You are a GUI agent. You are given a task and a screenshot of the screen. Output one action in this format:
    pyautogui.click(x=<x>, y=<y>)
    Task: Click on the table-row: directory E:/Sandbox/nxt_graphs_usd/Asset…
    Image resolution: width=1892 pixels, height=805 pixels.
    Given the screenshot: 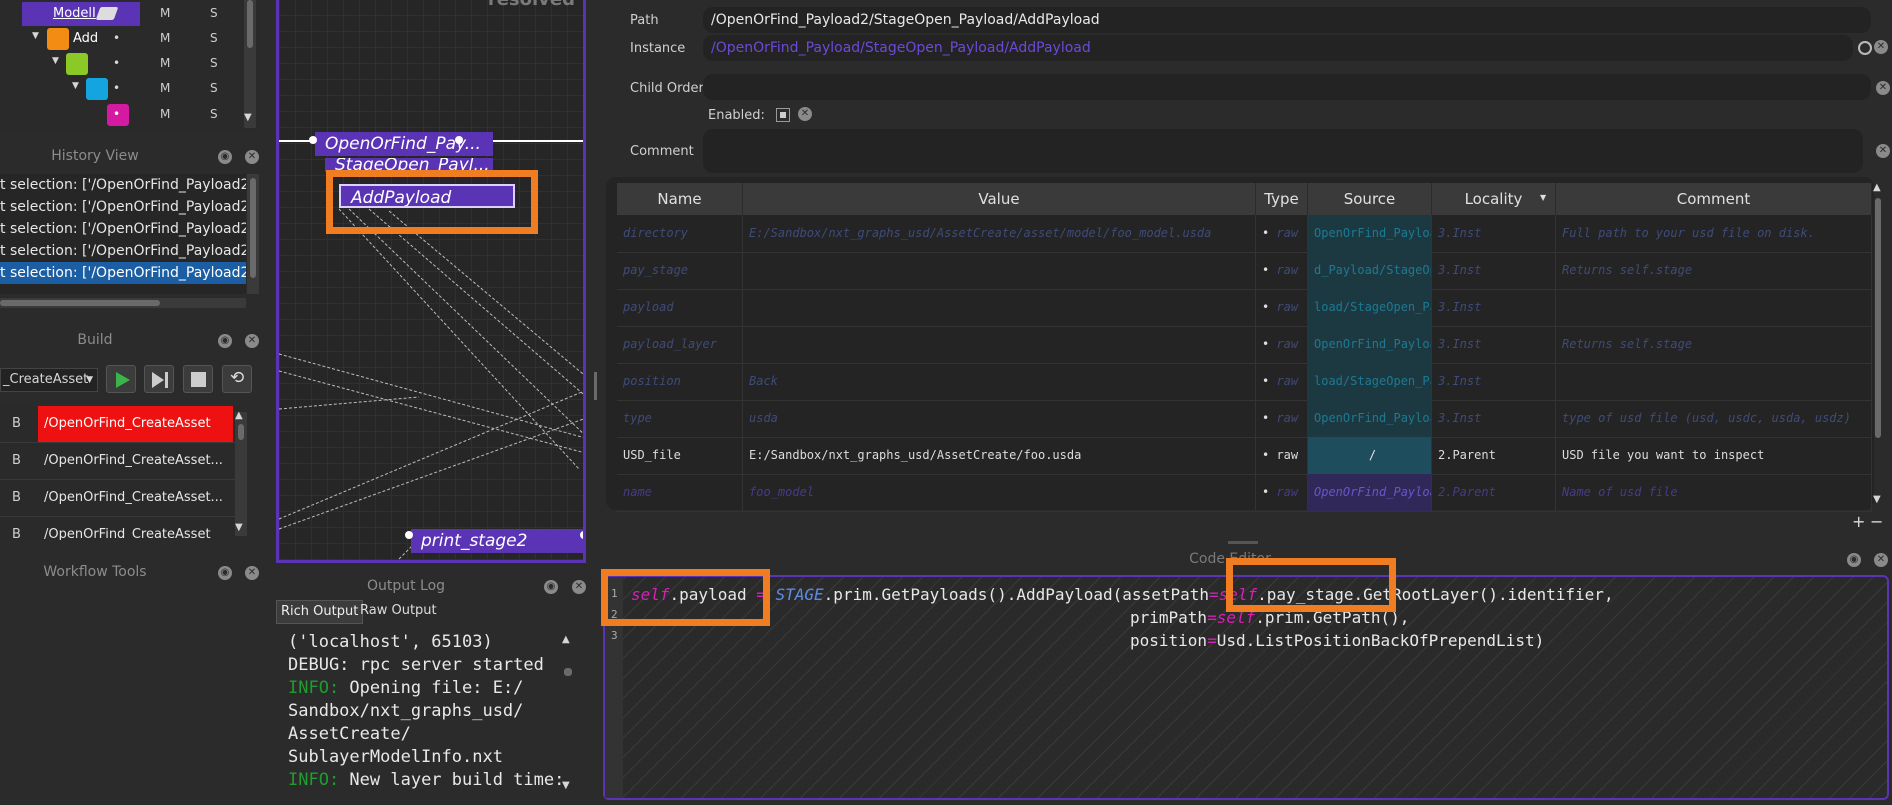 What is the action you would take?
    pyautogui.click(x=1244, y=234)
    